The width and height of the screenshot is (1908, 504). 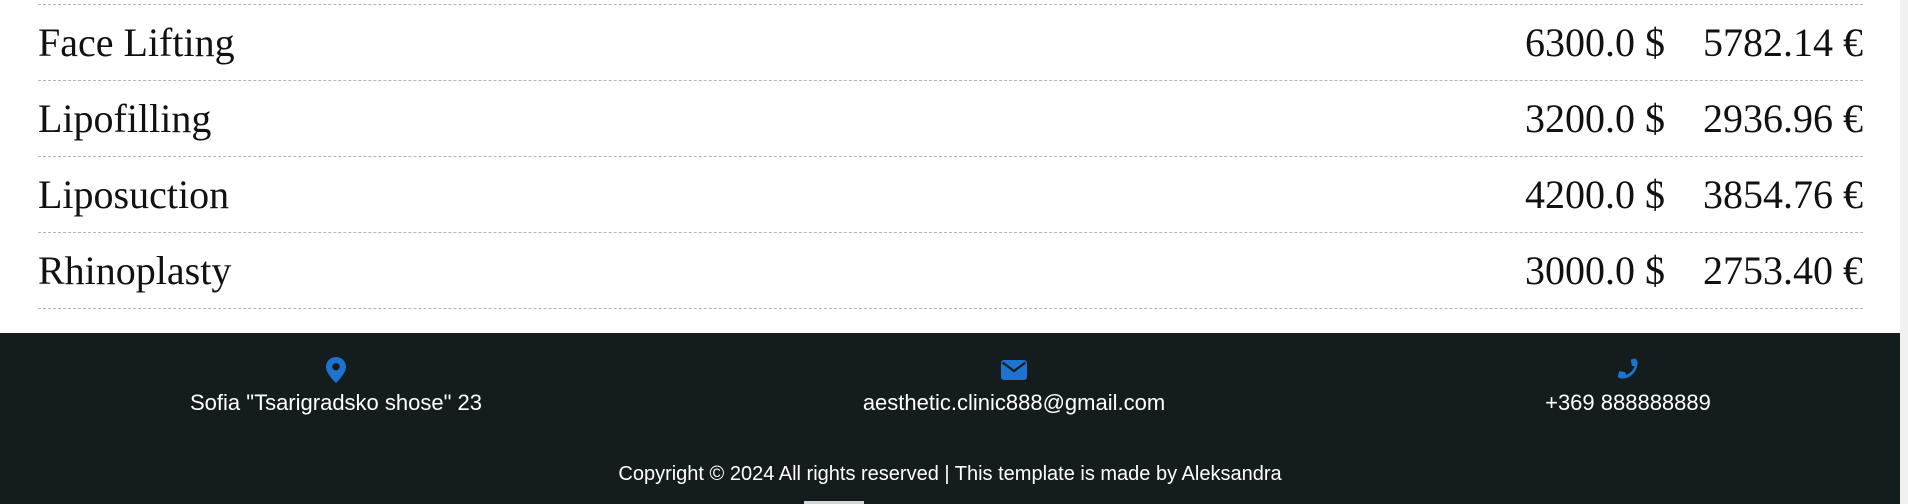 What do you see at coordinates (1628, 403) in the screenshot?
I see `phone-text: +369 888888889` at bounding box center [1628, 403].